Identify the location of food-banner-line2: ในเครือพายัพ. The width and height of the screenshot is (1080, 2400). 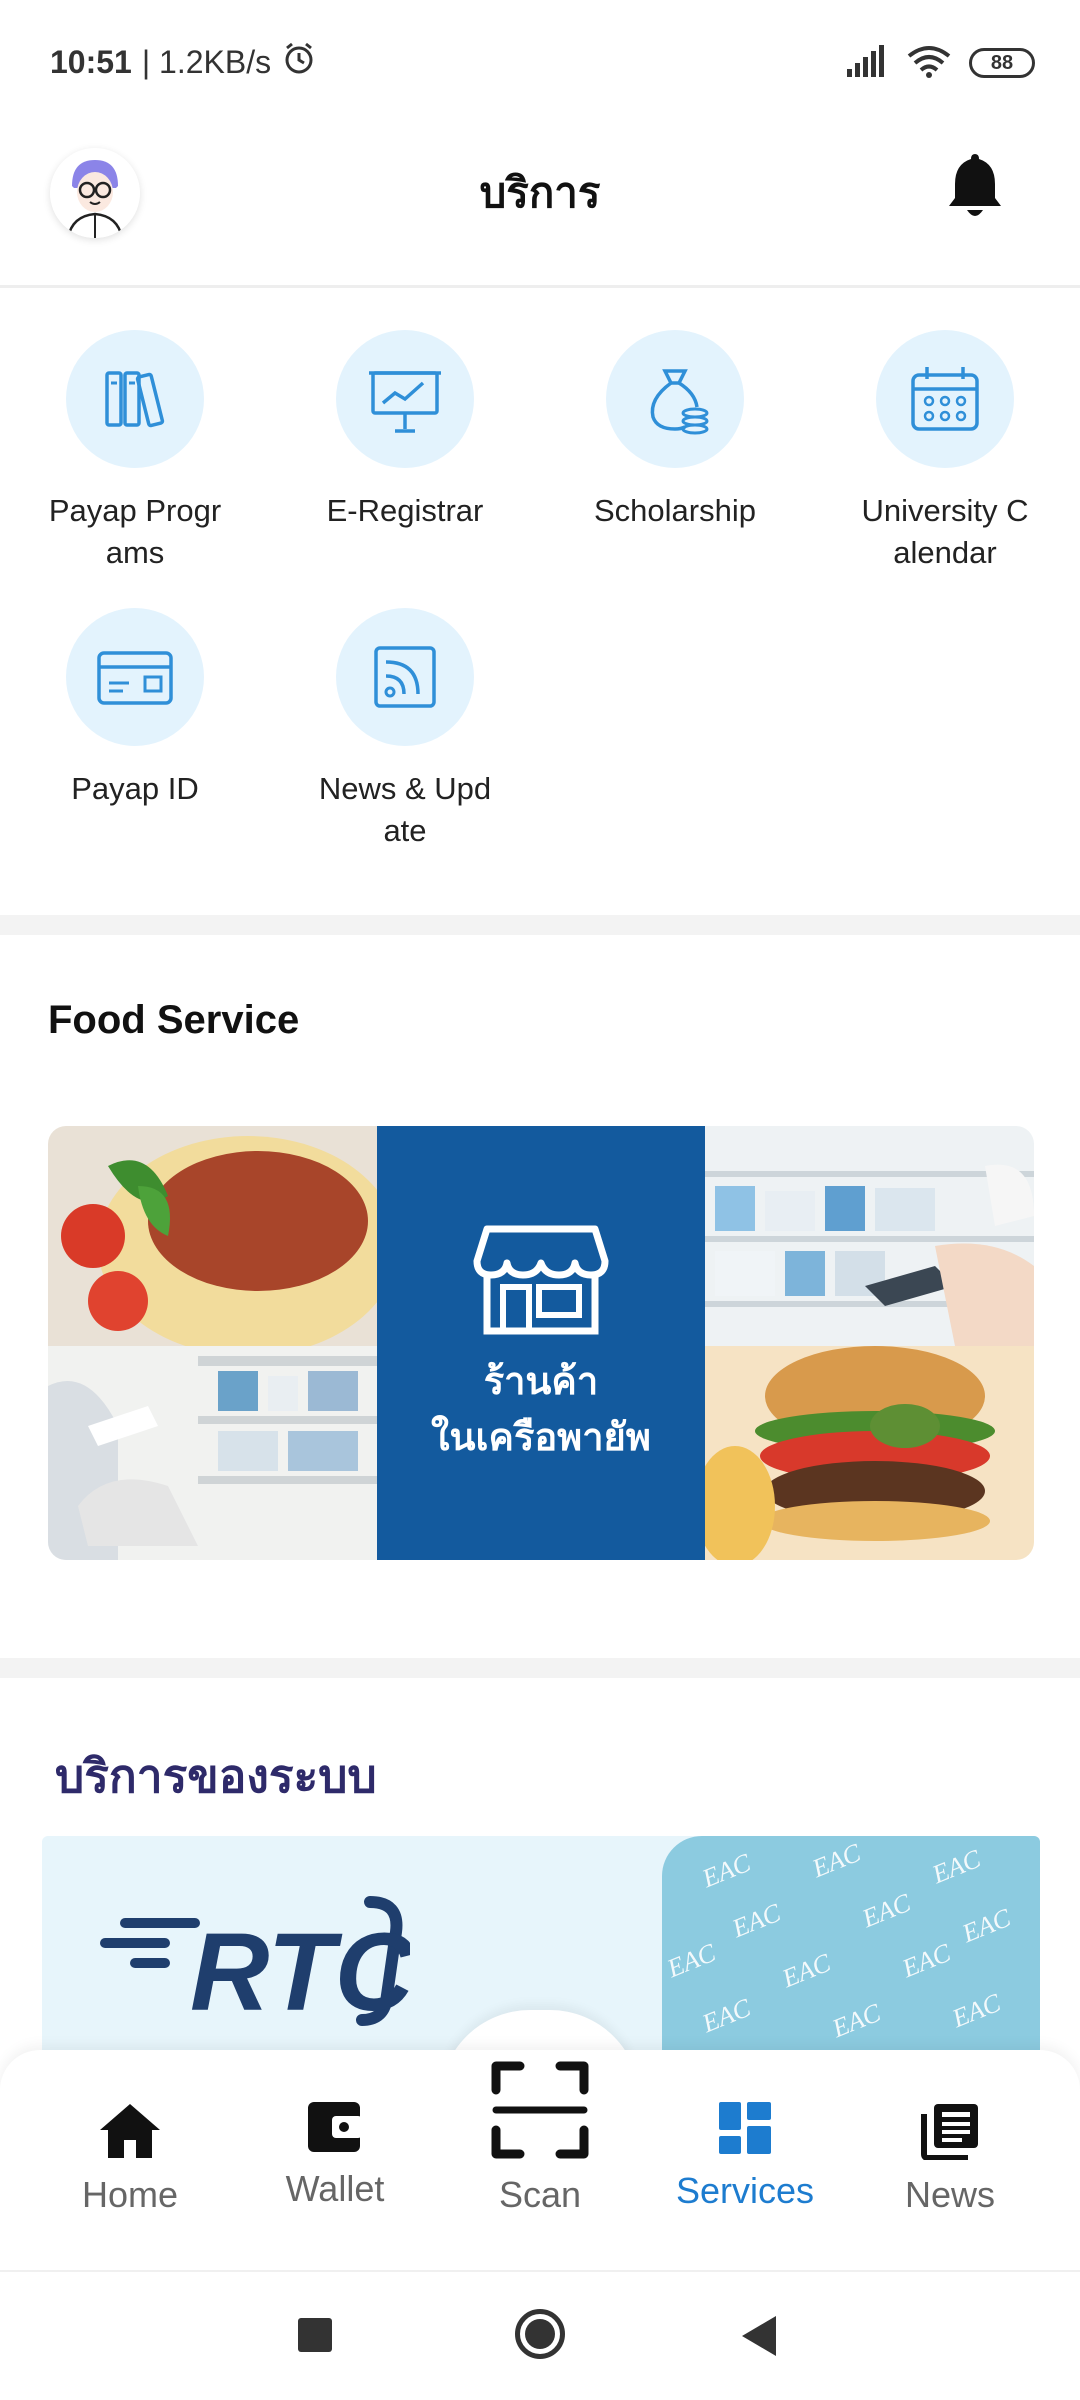
(541, 1437).